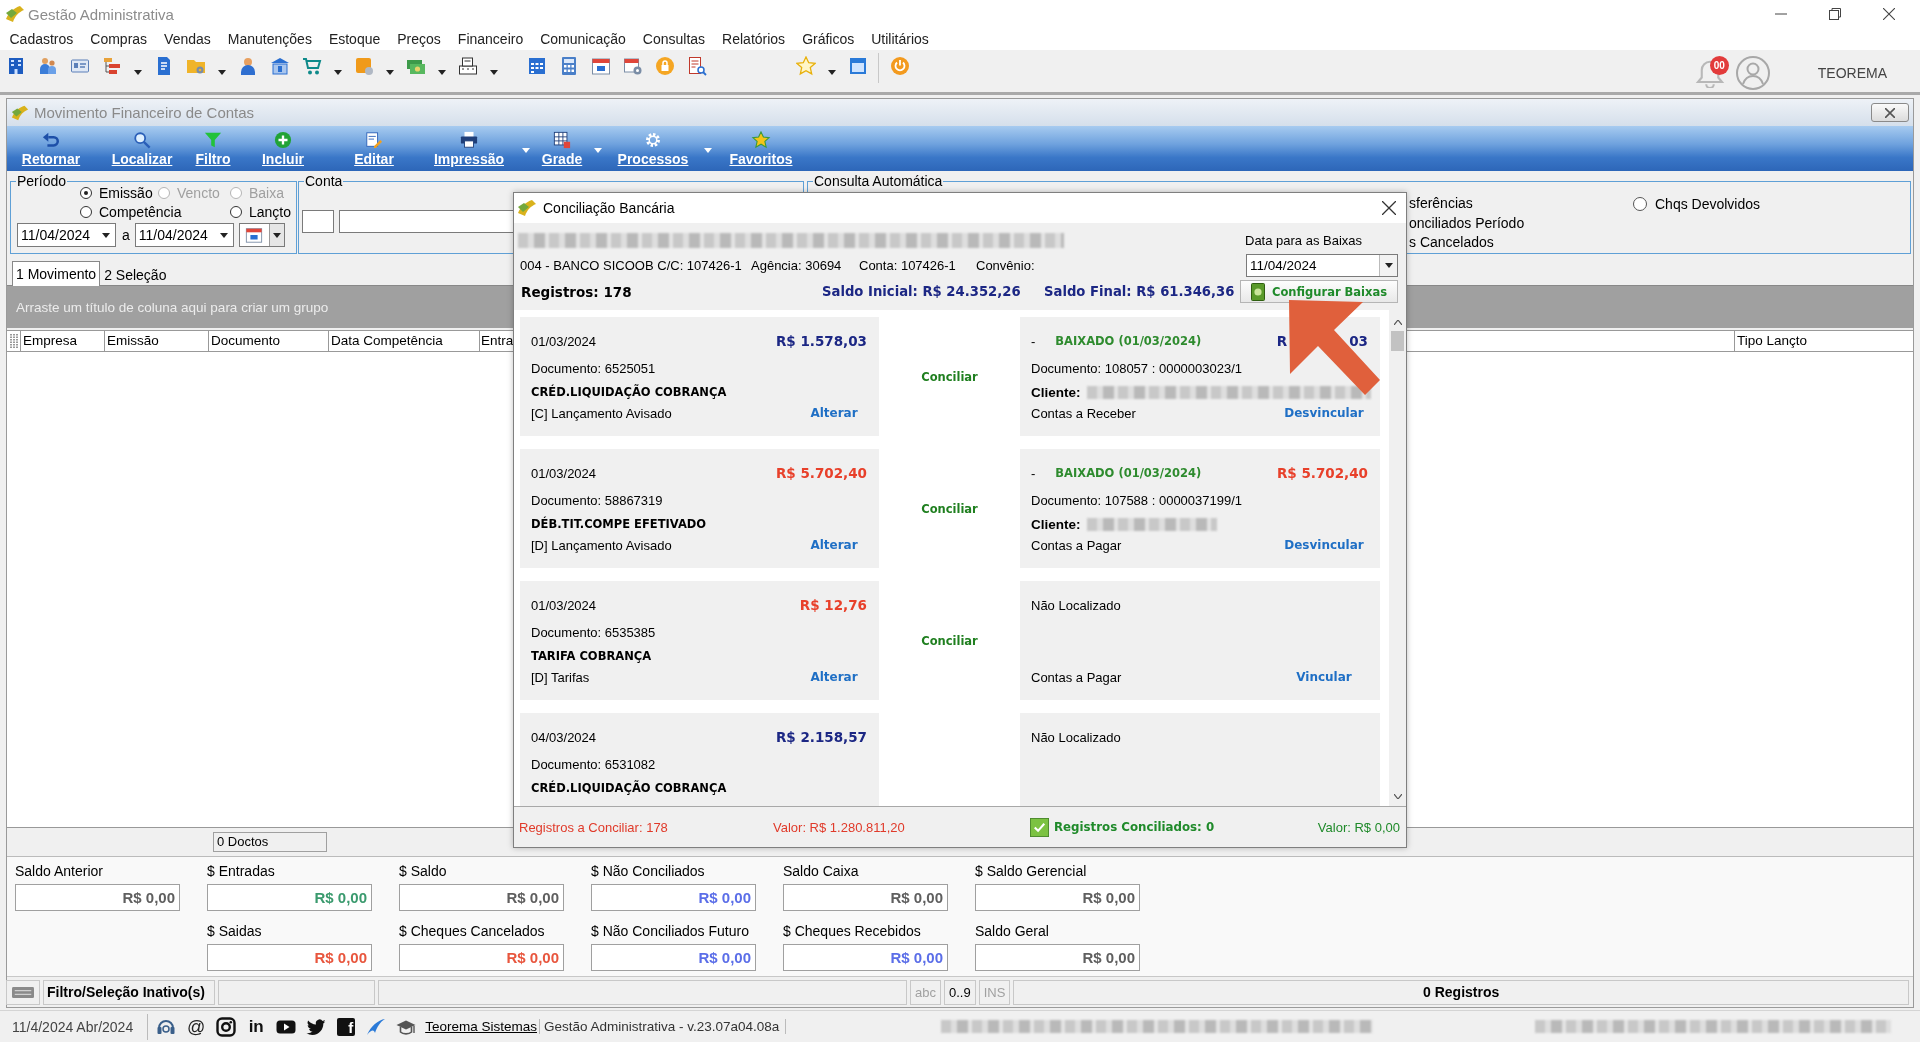 The height and width of the screenshot is (1042, 1920). I want to click on radio-option: Emissão, so click(119, 192).